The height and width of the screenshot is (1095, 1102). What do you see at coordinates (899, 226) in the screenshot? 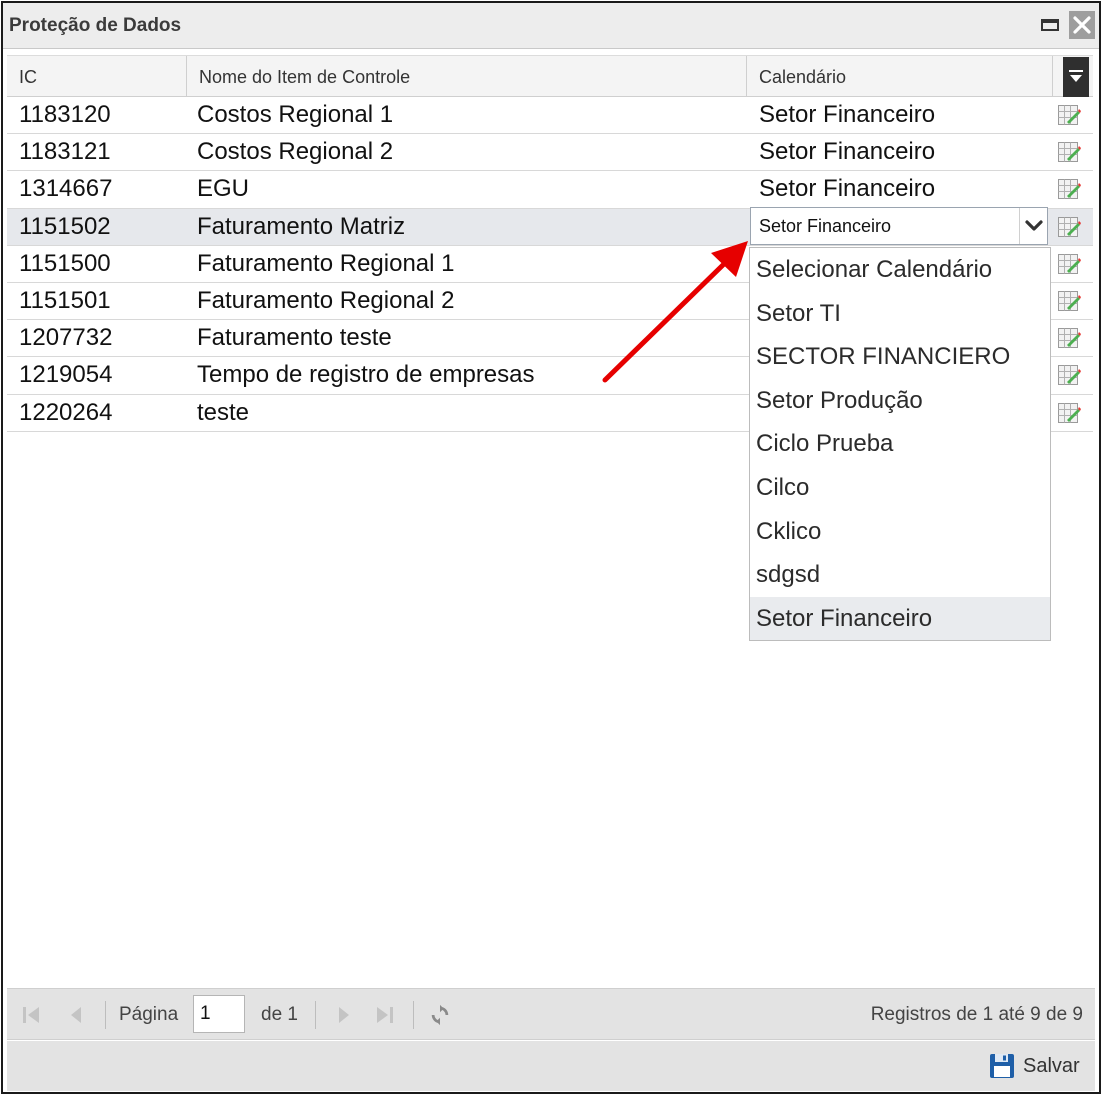
I see `calendar-combobox: Setor Financeiro` at bounding box center [899, 226].